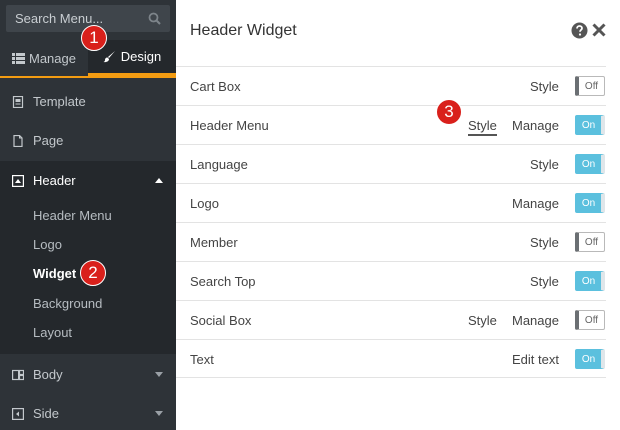 The width and height of the screenshot is (620, 430). What do you see at coordinates (579, 30) in the screenshot?
I see `help-icon` at bounding box center [579, 30].